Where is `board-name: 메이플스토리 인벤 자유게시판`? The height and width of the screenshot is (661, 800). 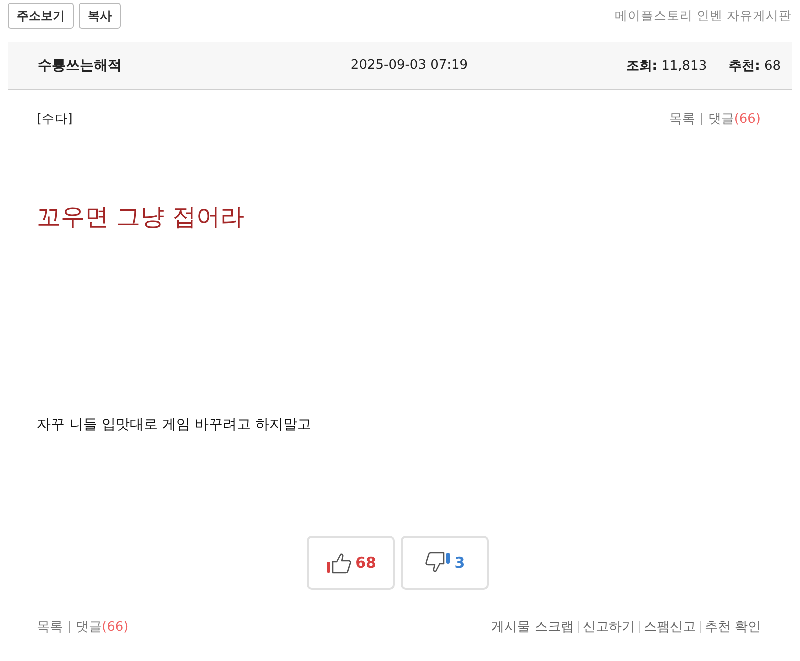 board-name: 메이플스토리 인벤 자유게시판 is located at coordinates (703, 16).